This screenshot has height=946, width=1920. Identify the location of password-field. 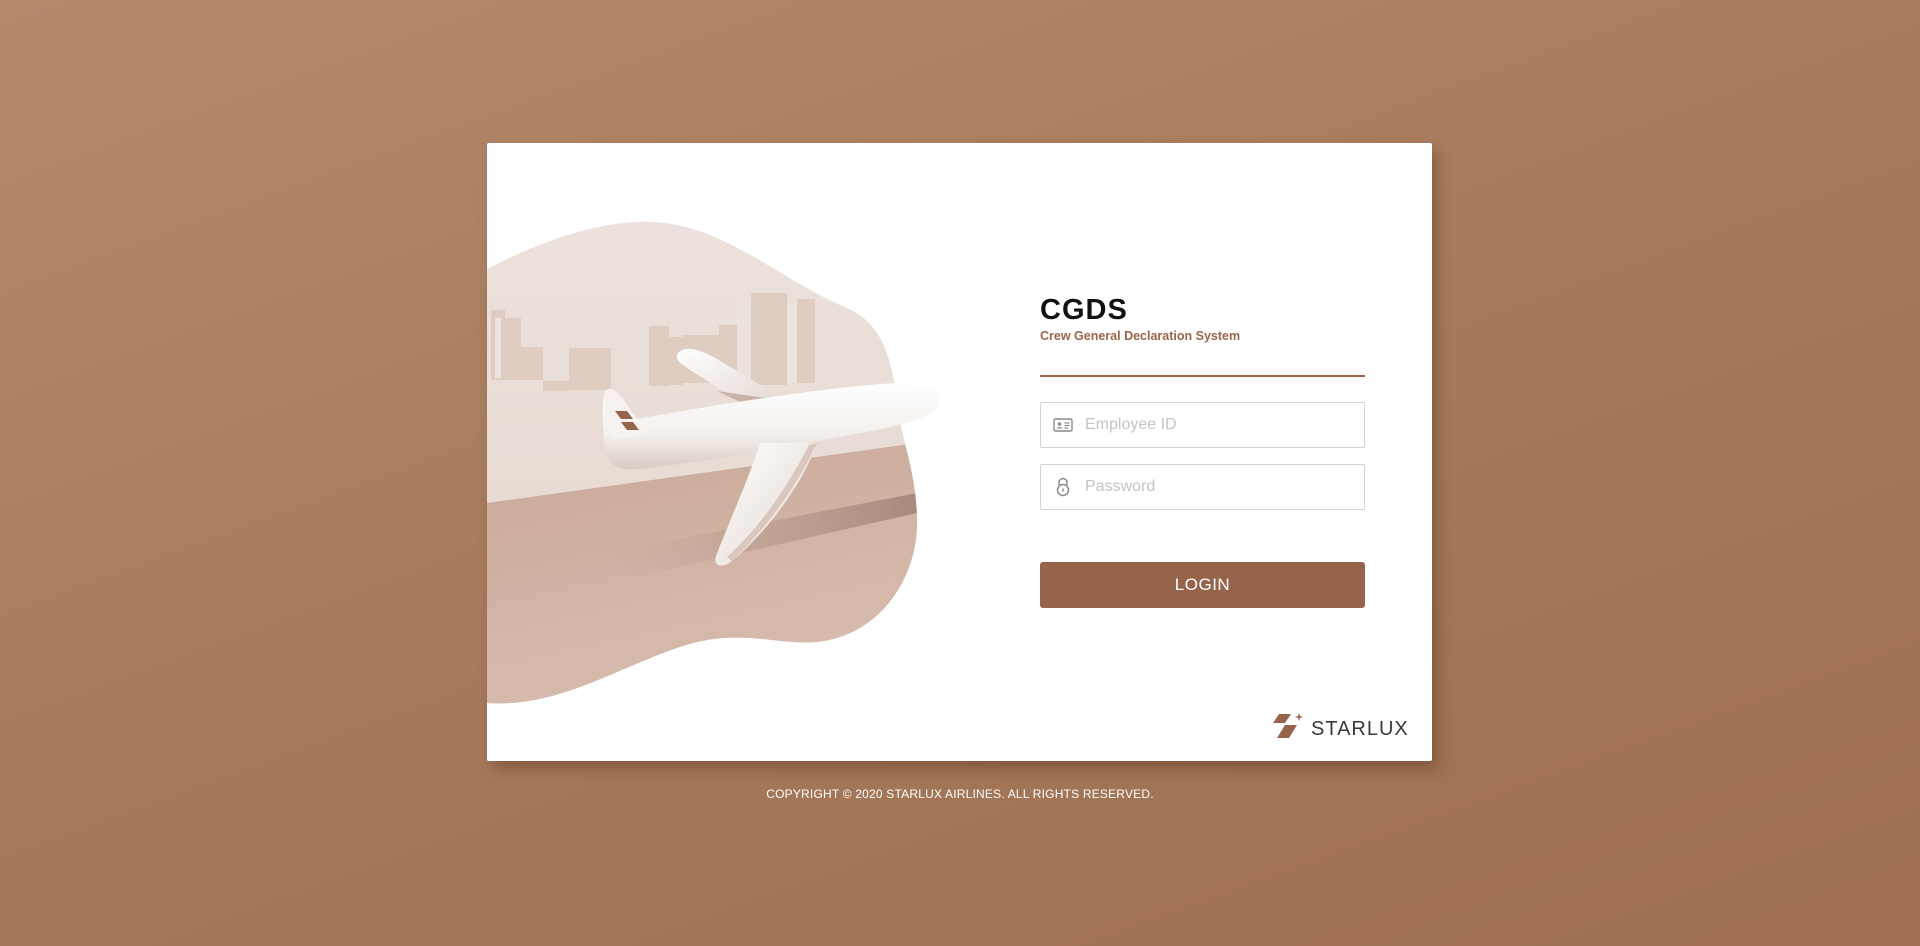
(1202, 487).